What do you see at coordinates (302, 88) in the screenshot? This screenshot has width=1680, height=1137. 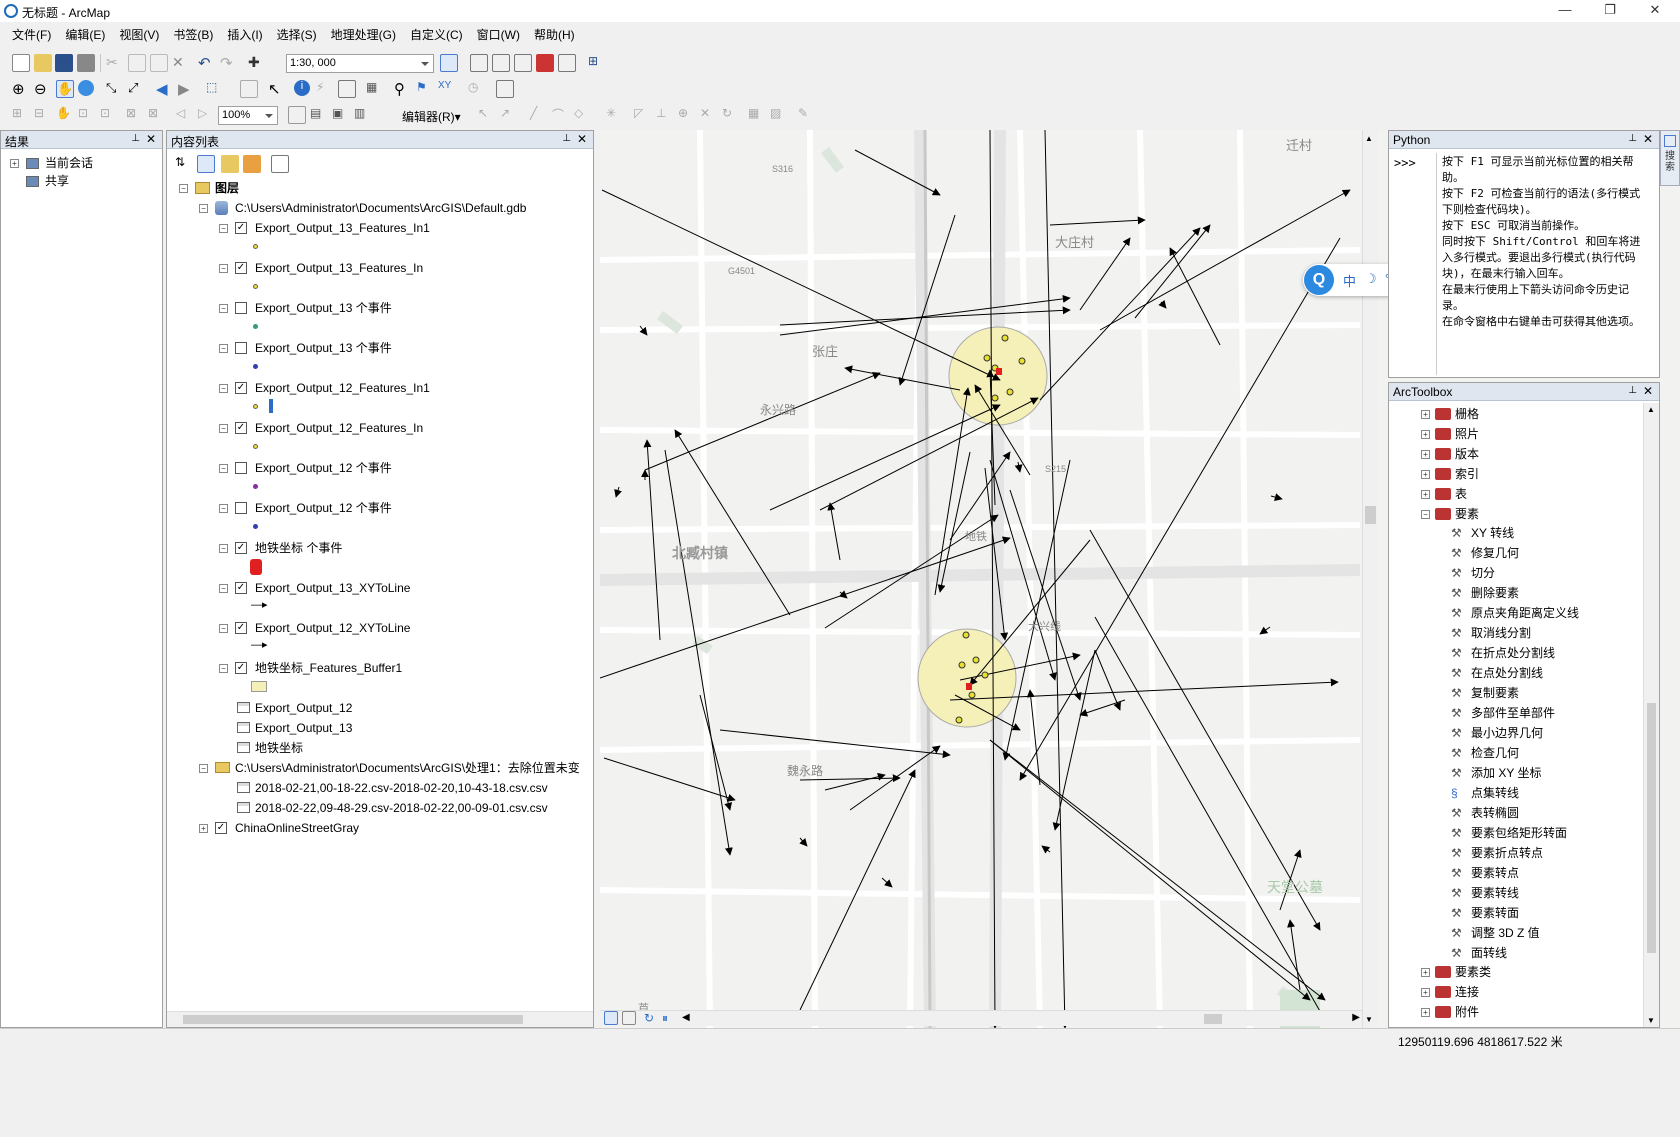 I see `identify-icon: i` at bounding box center [302, 88].